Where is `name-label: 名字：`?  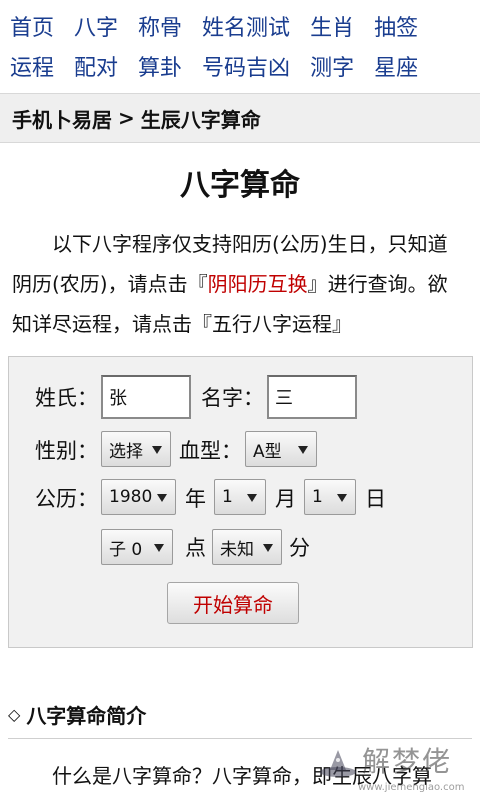 name-label: 名字： is located at coordinates (232, 398).